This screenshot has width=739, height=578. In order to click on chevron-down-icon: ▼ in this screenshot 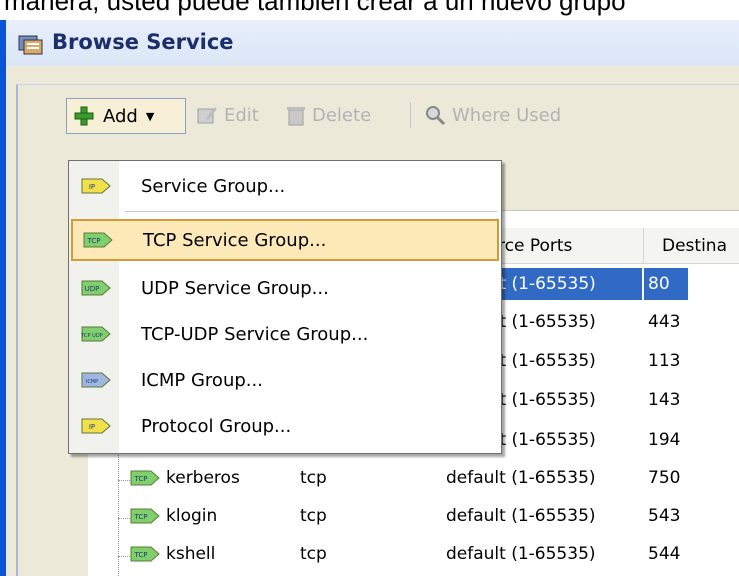, I will do `click(150, 116)`.